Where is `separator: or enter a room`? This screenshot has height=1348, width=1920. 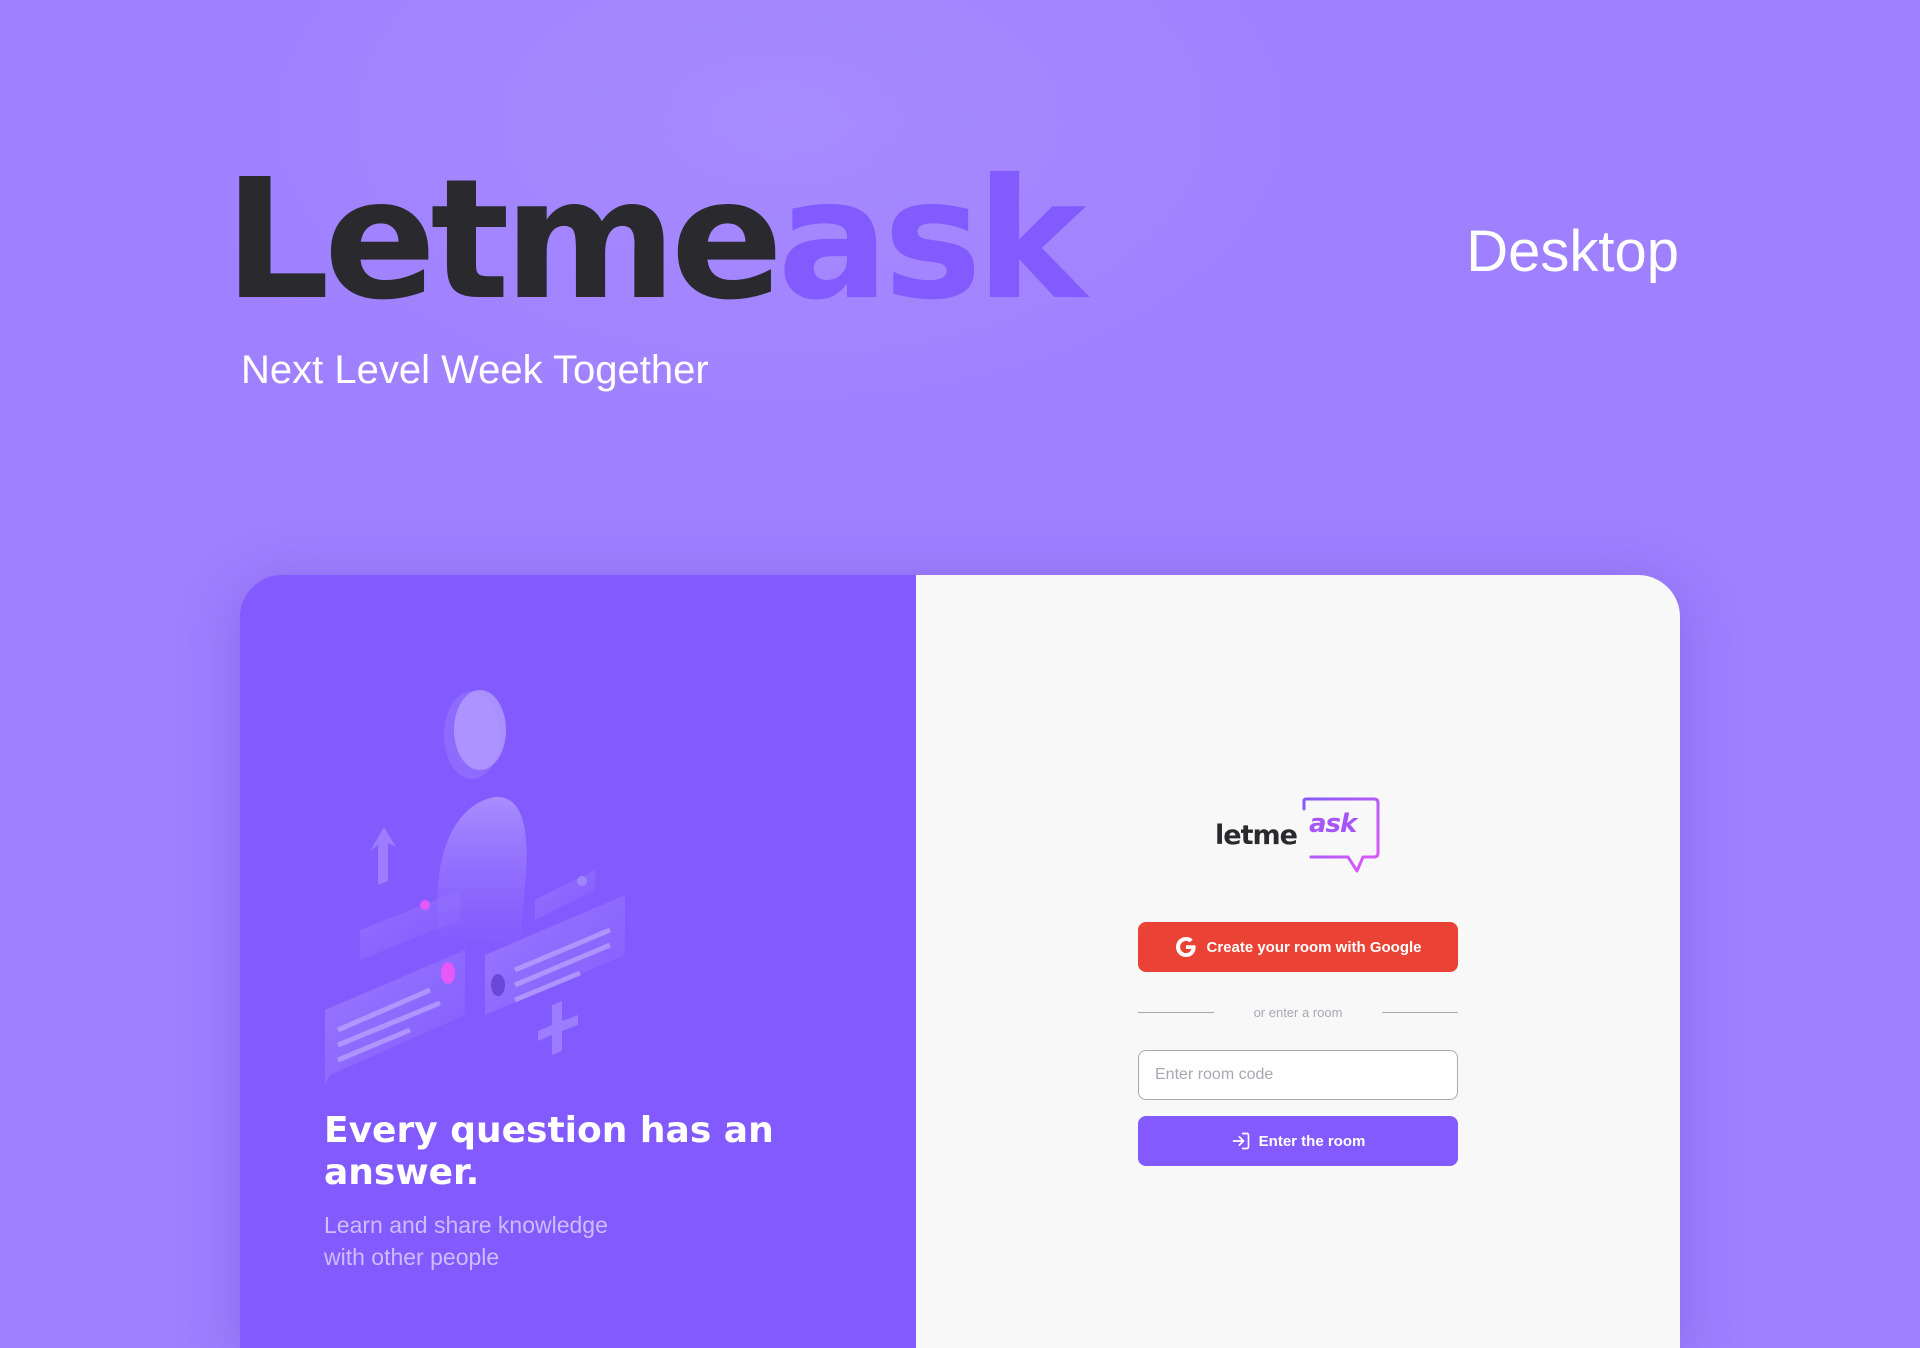 separator: or enter a room is located at coordinates (1298, 1012).